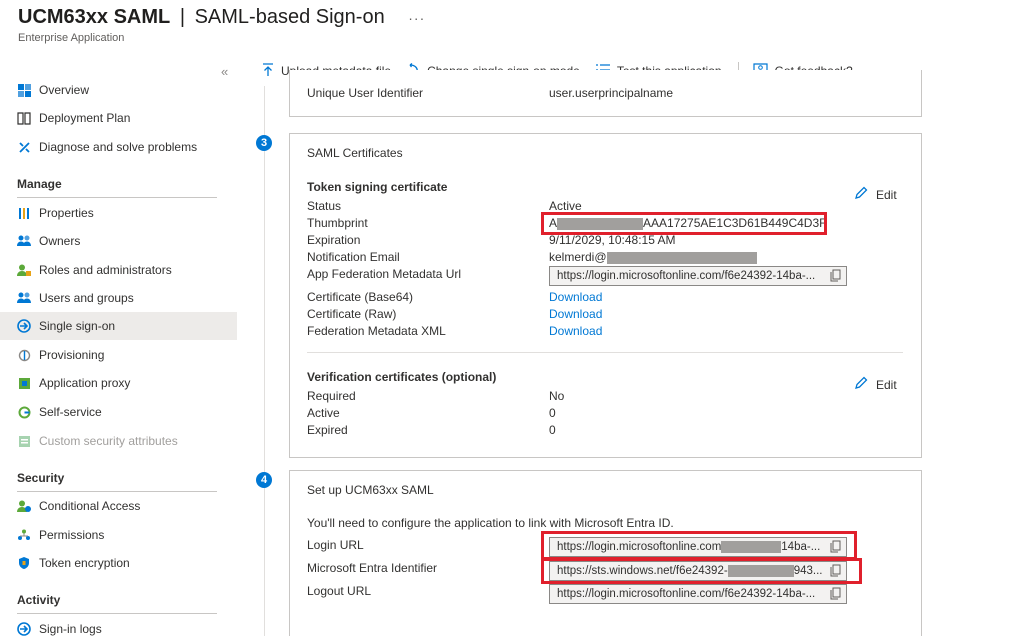  What do you see at coordinates (334, 240) in the screenshot?
I see `expiration-label: Expiration` at bounding box center [334, 240].